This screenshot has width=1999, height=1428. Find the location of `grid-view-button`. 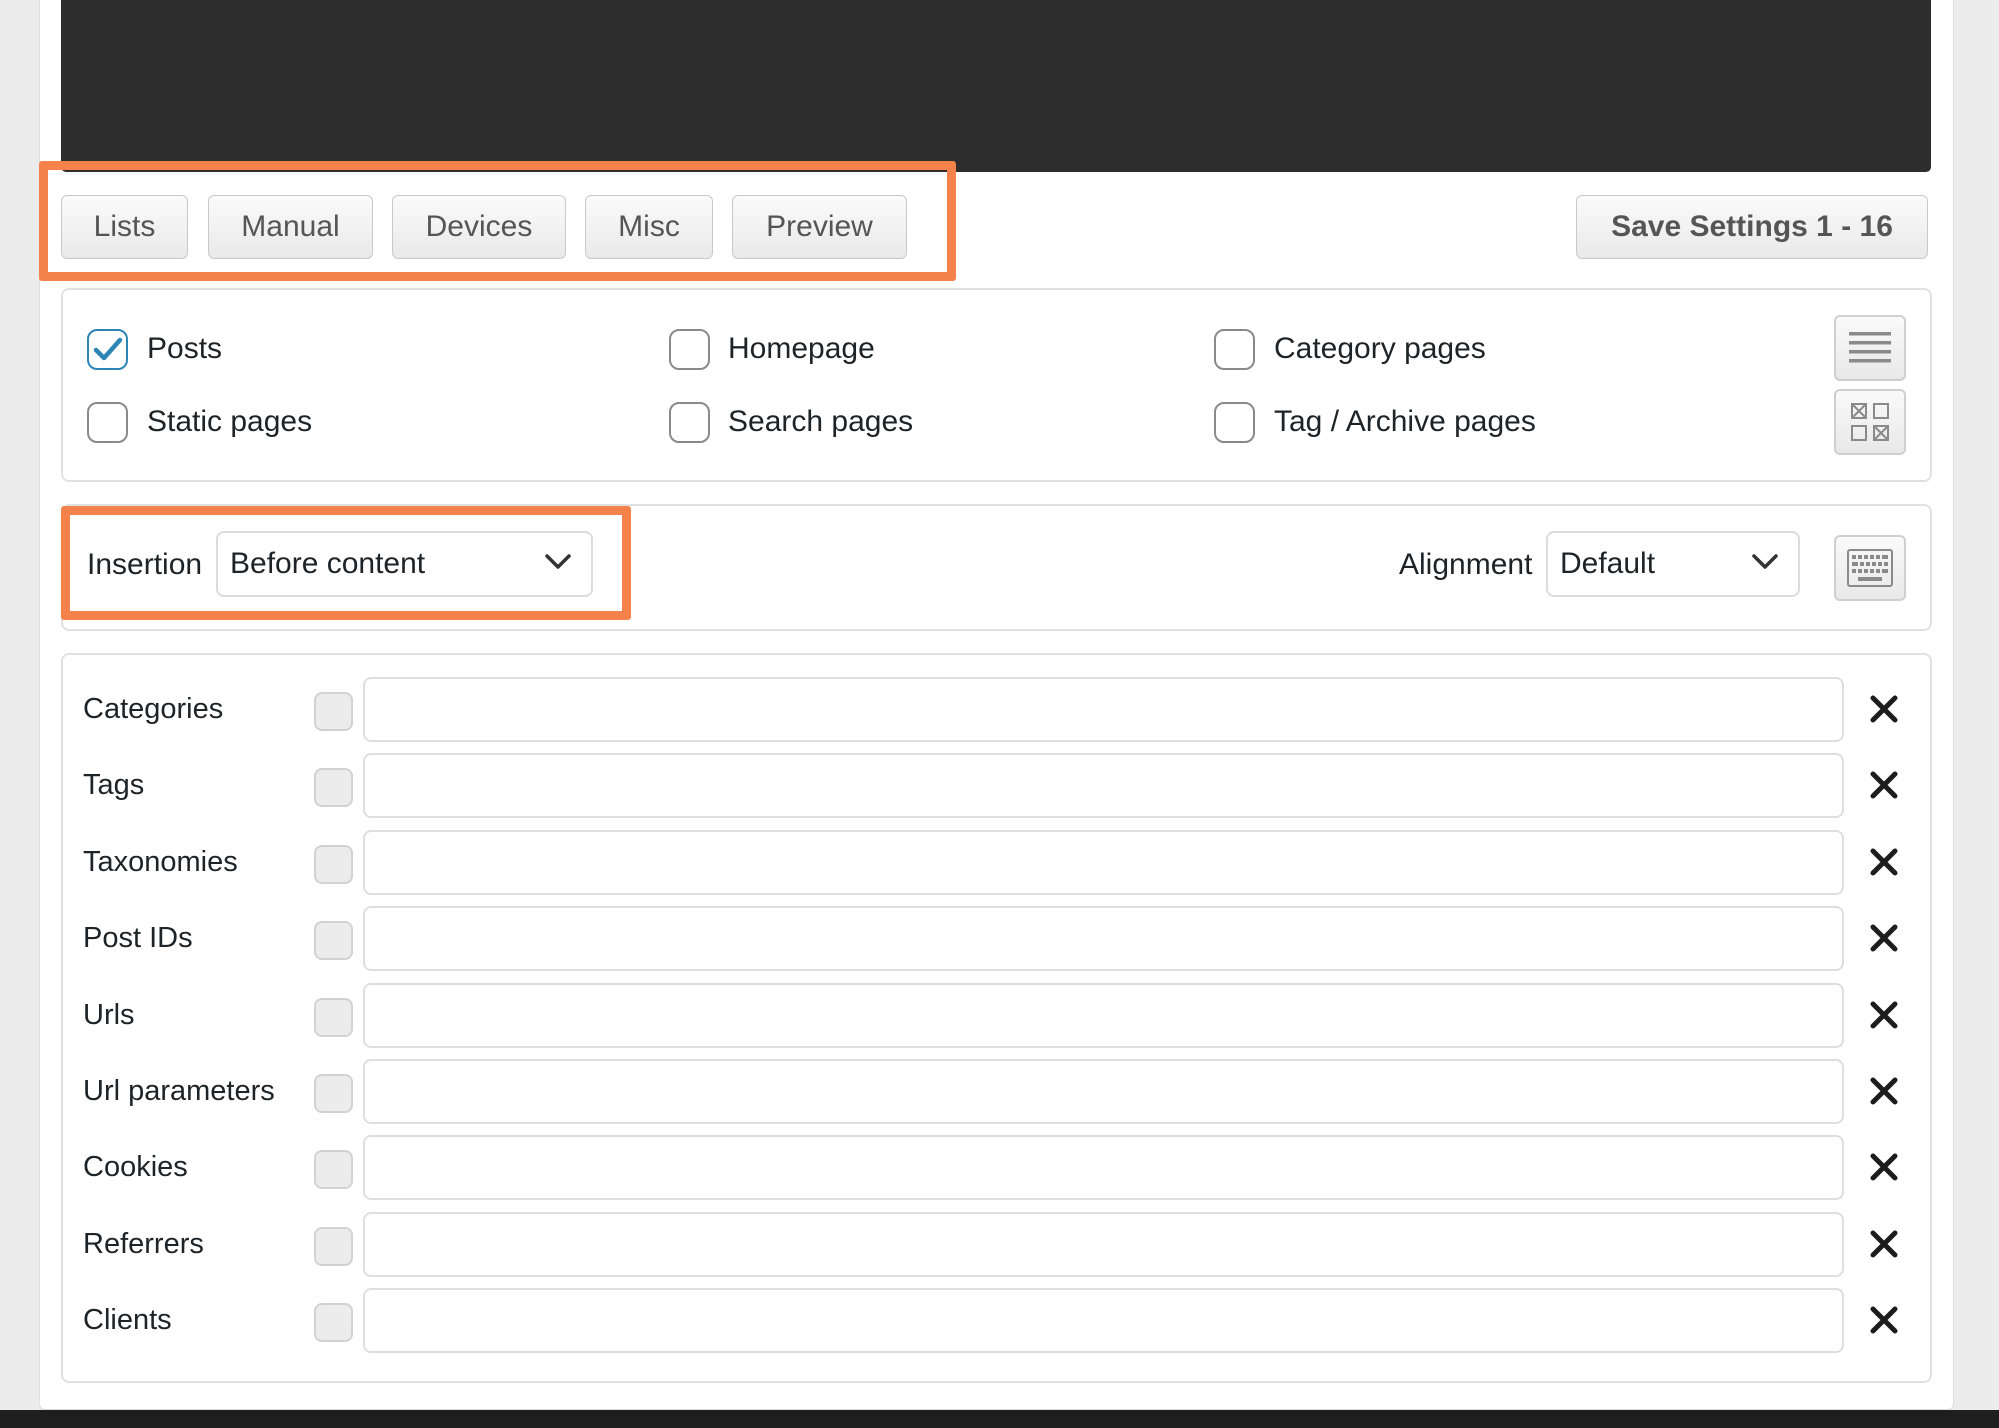

grid-view-button is located at coordinates (1870, 422).